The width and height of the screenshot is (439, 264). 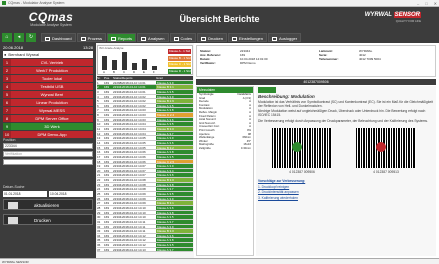 I want to click on description-tab, so click(x=267, y=90).